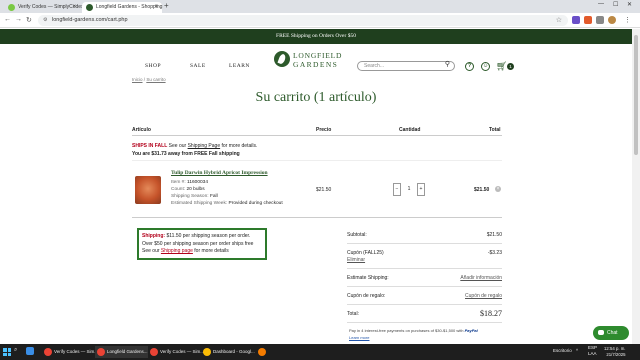 This screenshot has height=360, width=640. Describe the element at coordinates (15, 350) in the screenshot. I see `taskbar-search-icon: ⌕` at that location.